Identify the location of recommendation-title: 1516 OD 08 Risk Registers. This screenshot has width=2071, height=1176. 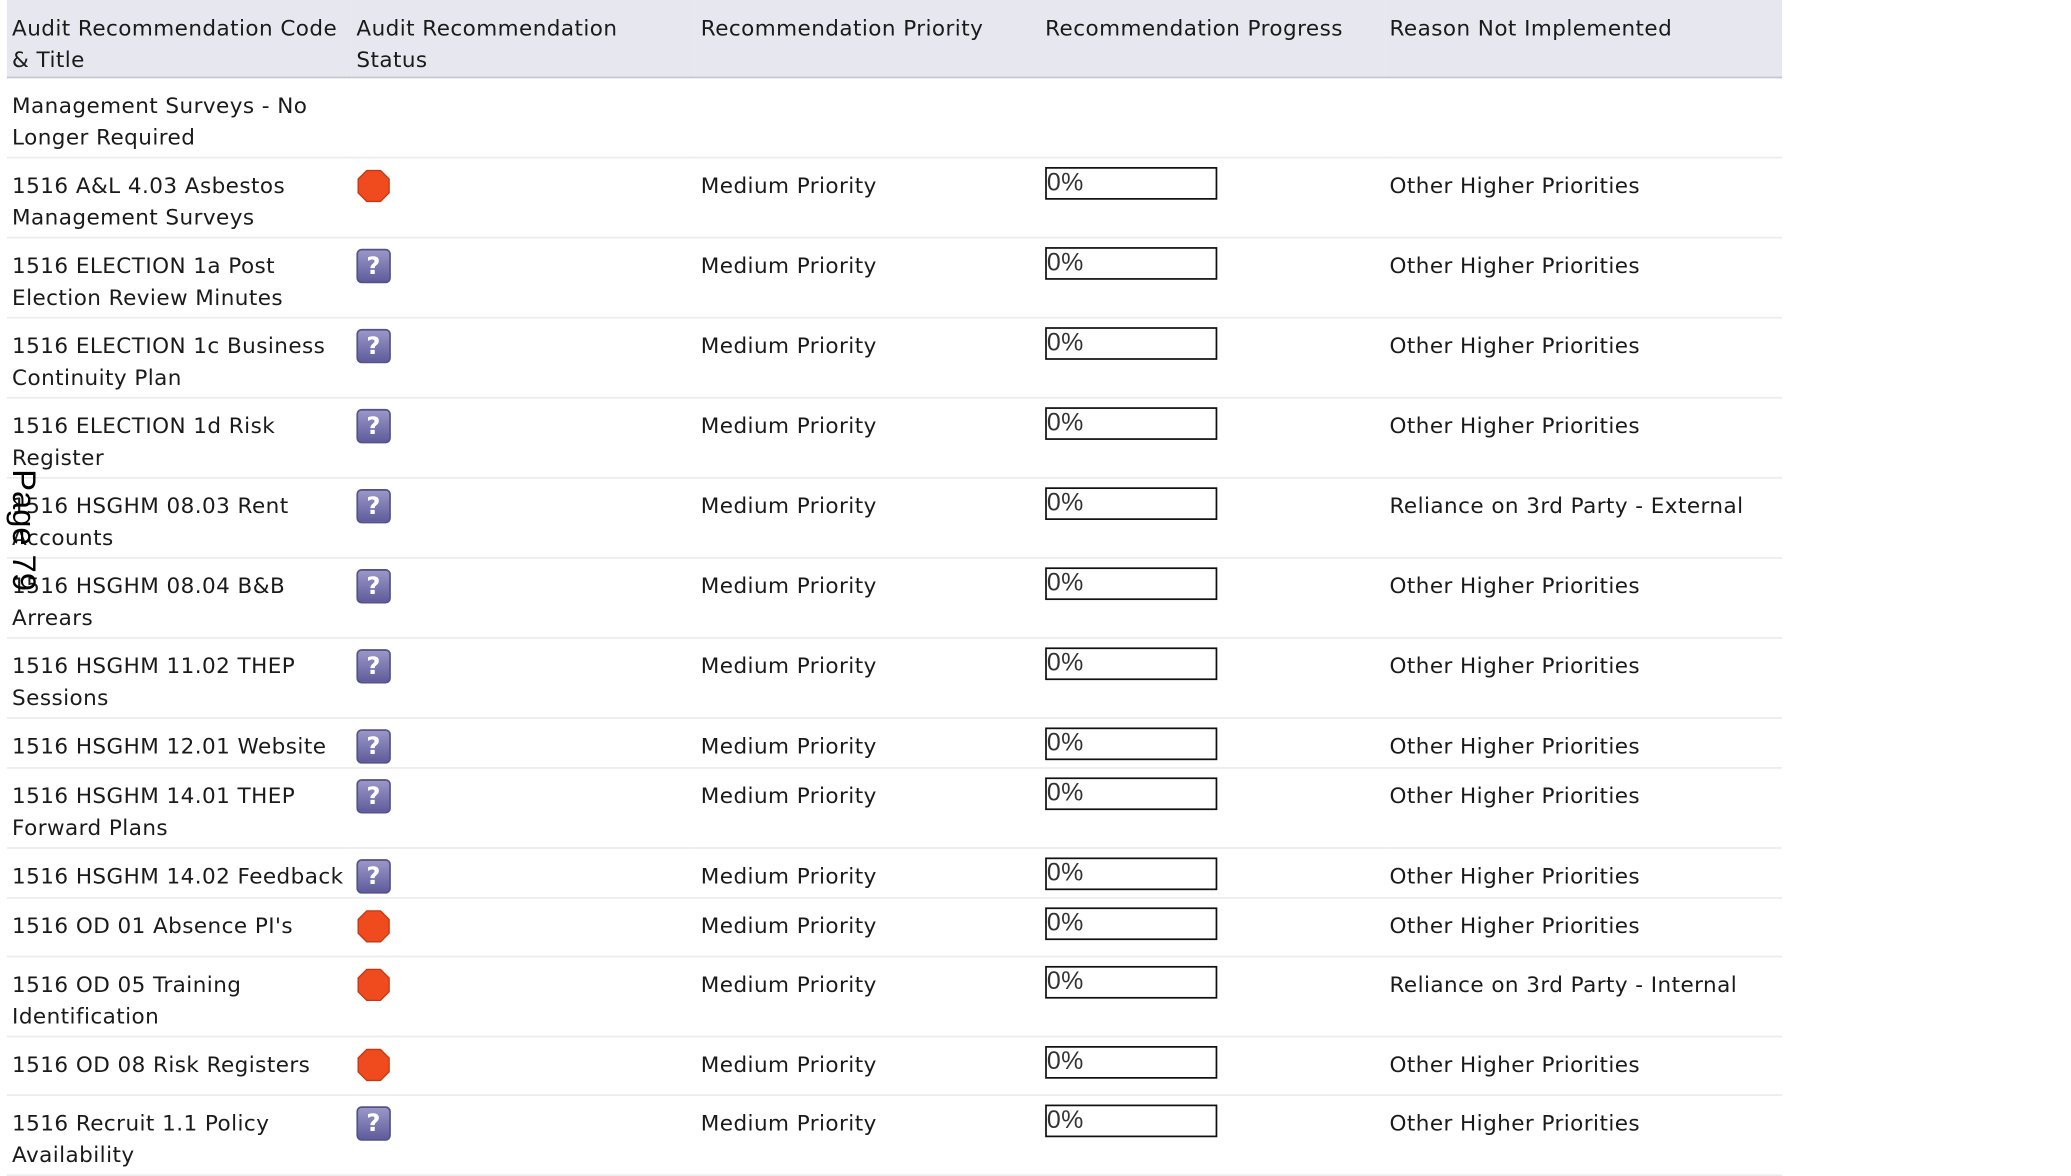
(161, 1064).